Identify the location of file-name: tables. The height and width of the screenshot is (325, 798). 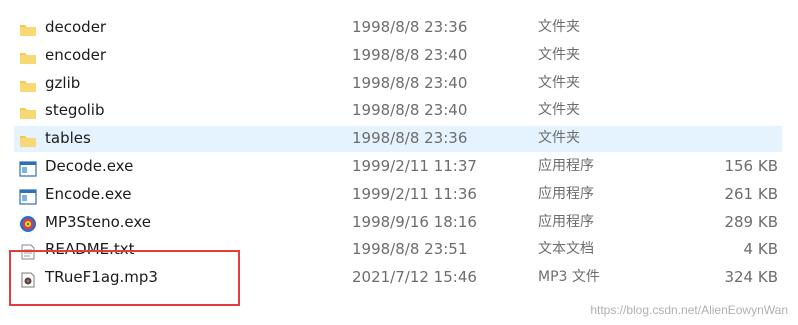
(68, 138).